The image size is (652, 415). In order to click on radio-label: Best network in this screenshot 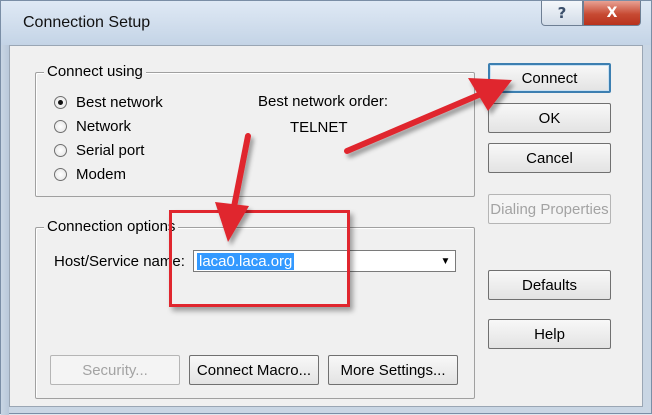, I will do `click(119, 102)`.